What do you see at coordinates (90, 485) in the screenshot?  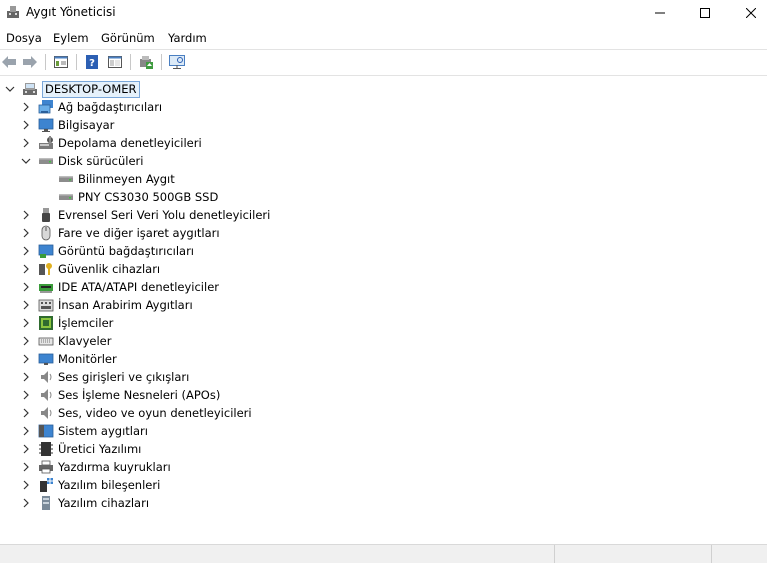 I see `tree-item-software-components: Yazılım bileşenleri` at bounding box center [90, 485].